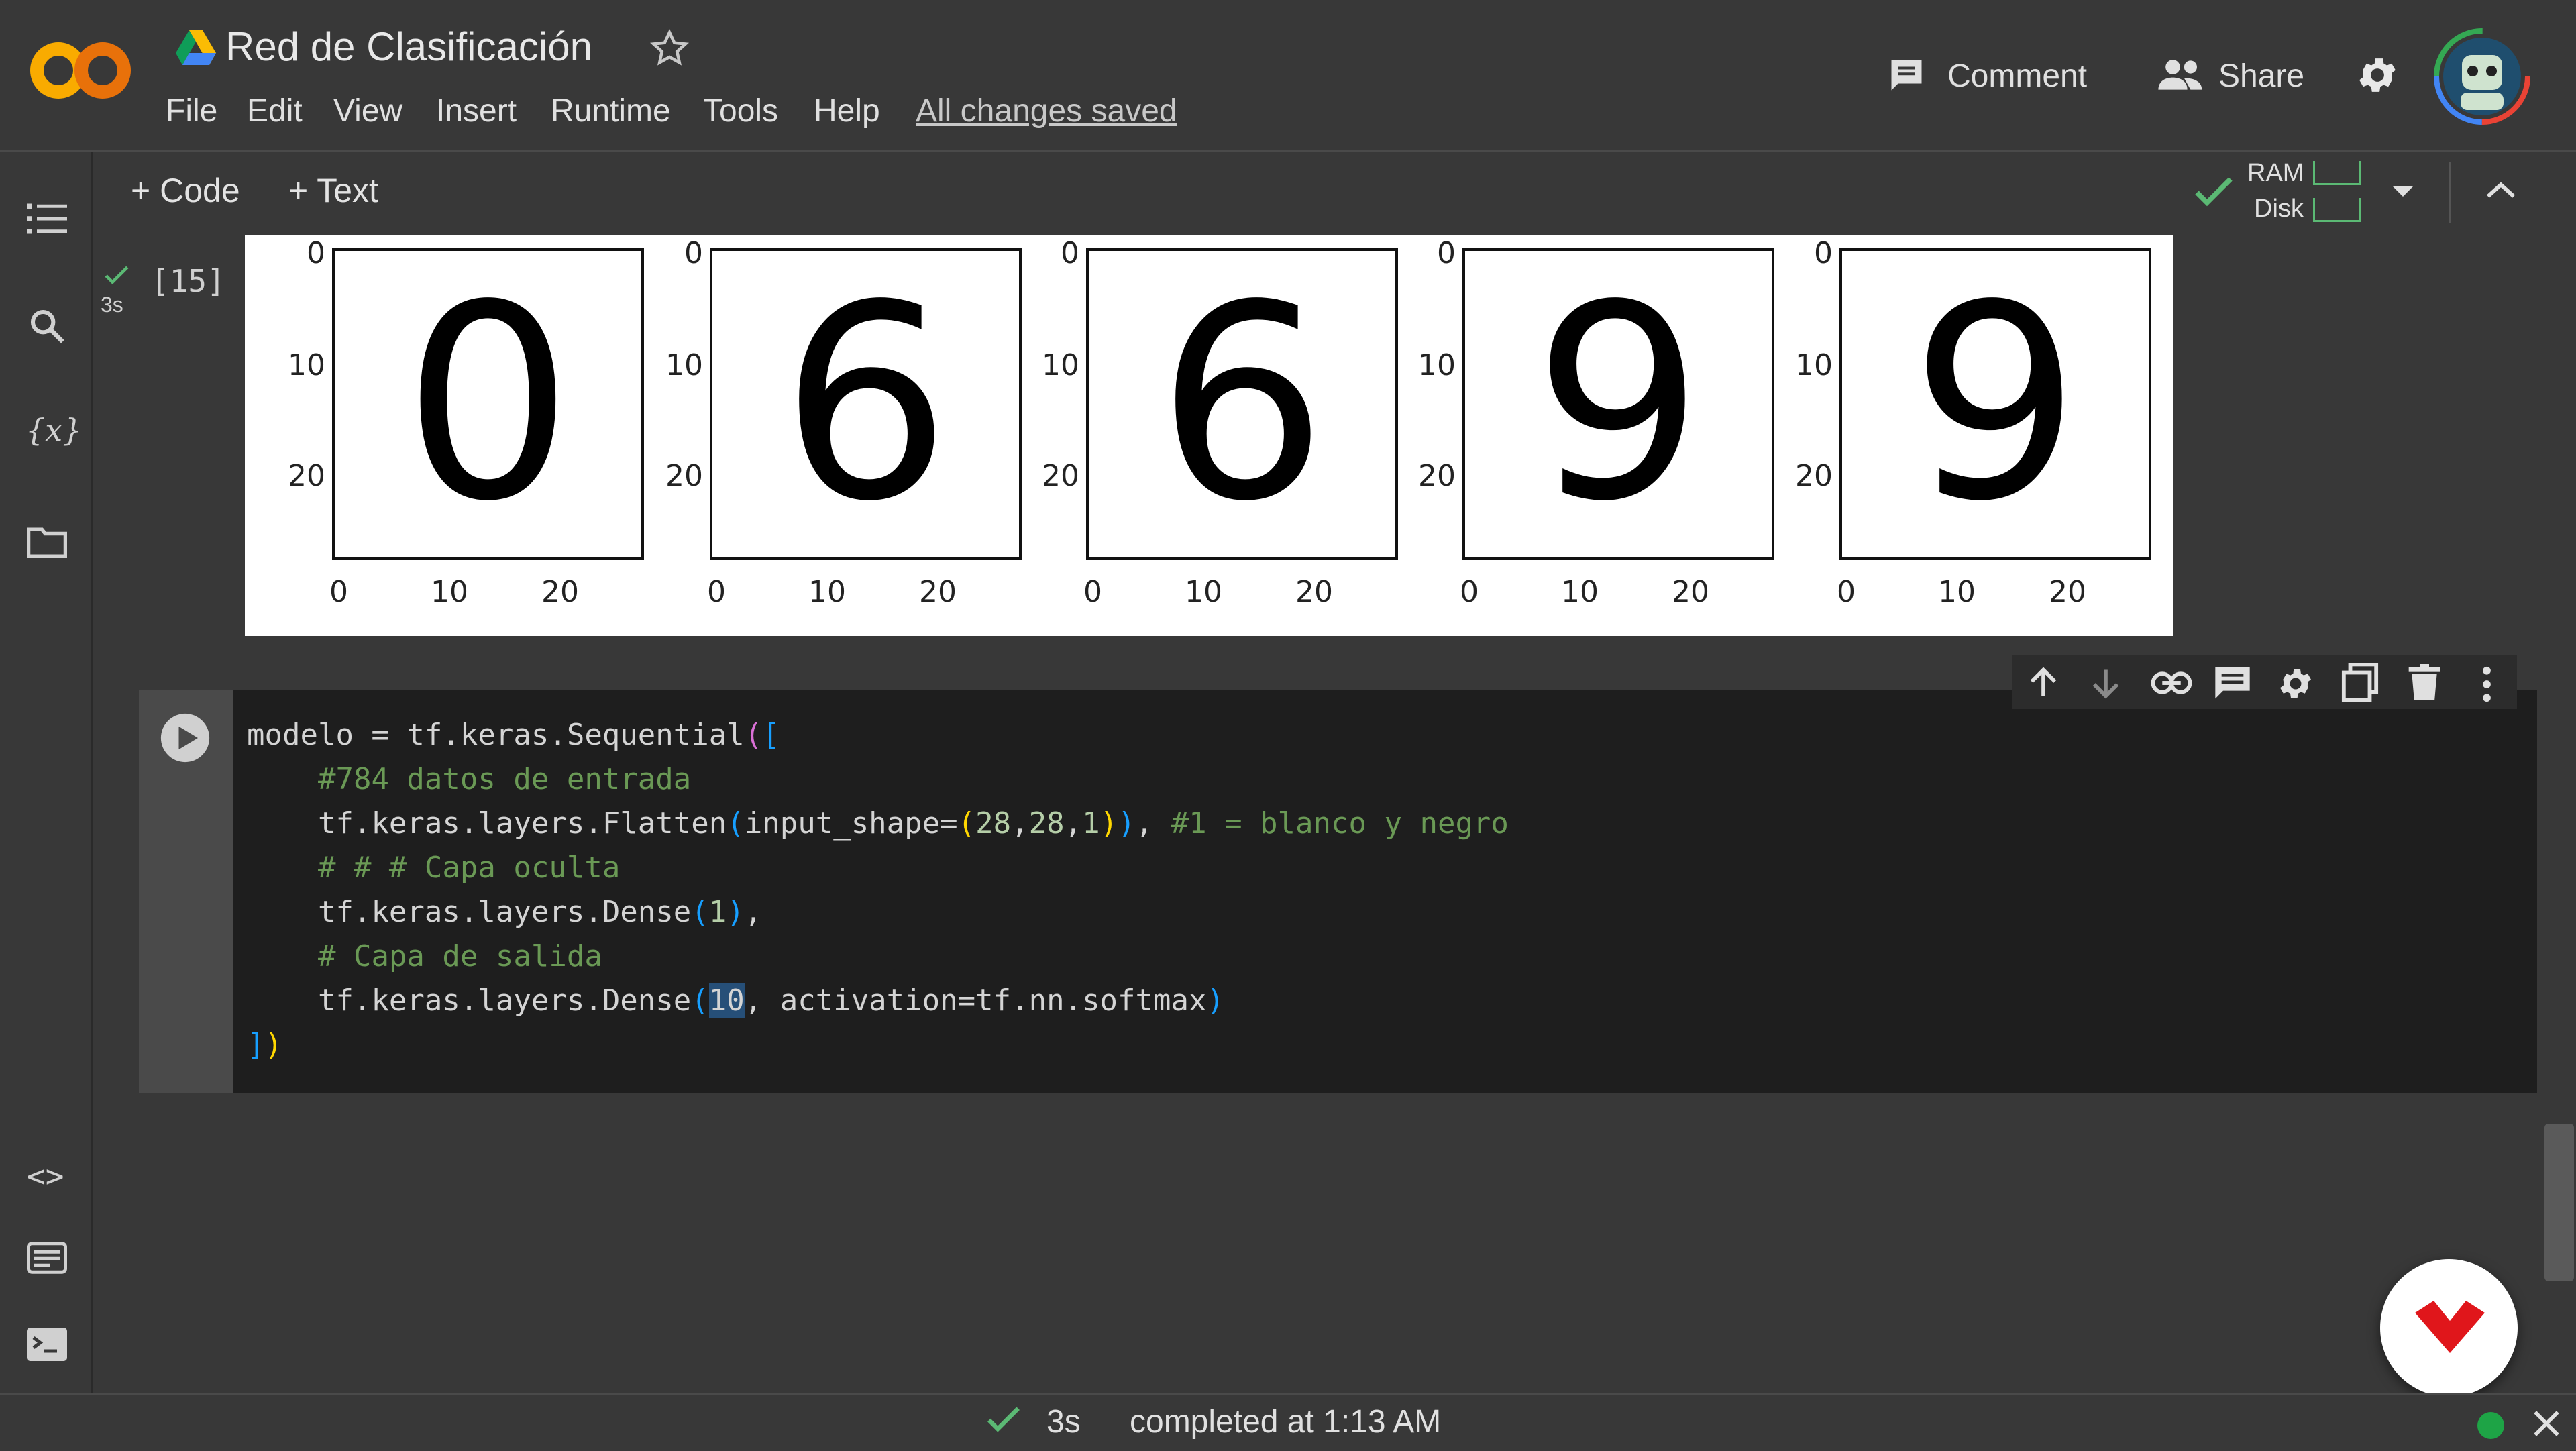  Describe the element at coordinates (522, 823) in the screenshot. I see `code-token: tf.keras.layers.Flatten` at that location.